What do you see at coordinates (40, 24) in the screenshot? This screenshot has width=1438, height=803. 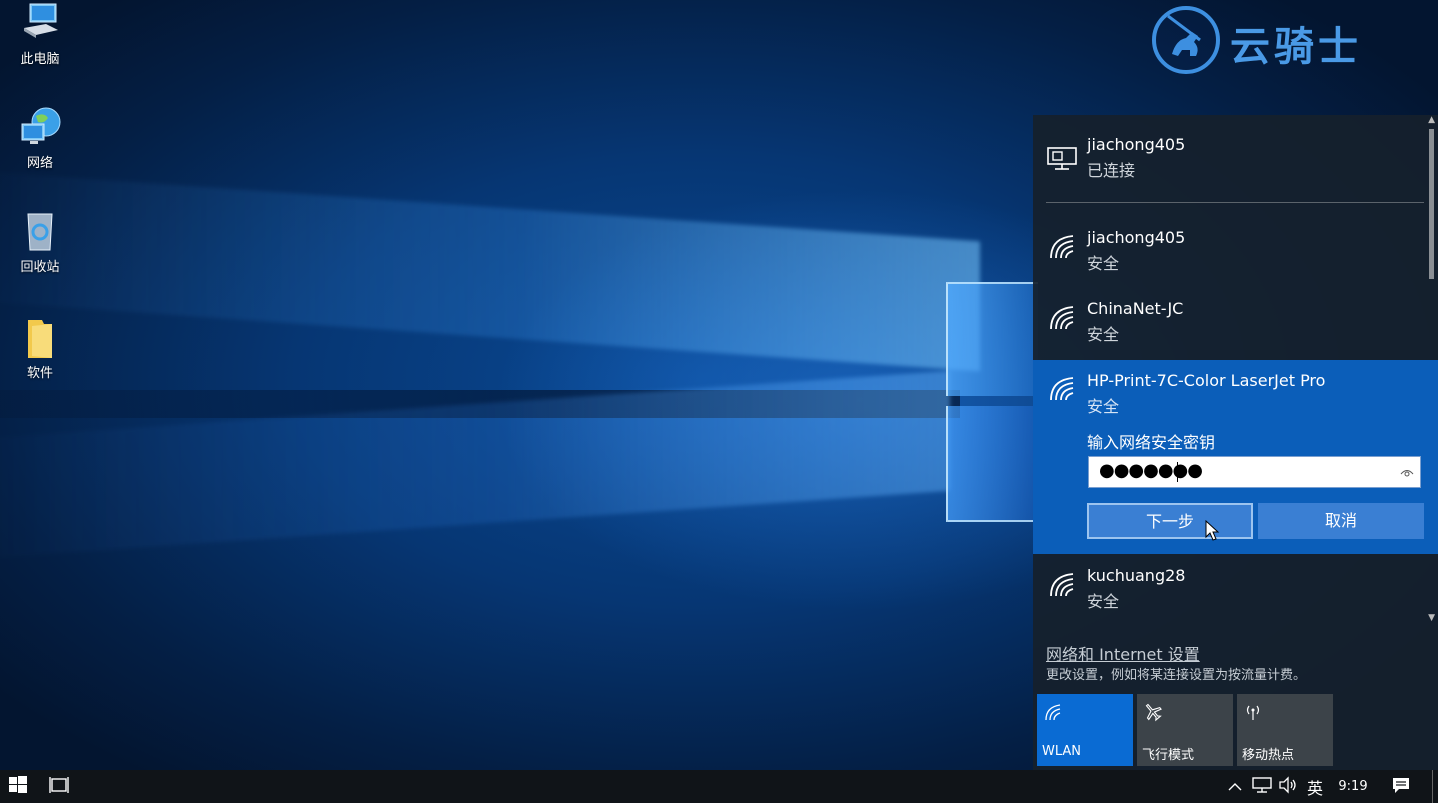 I see `computer-icon` at bounding box center [40, 24].